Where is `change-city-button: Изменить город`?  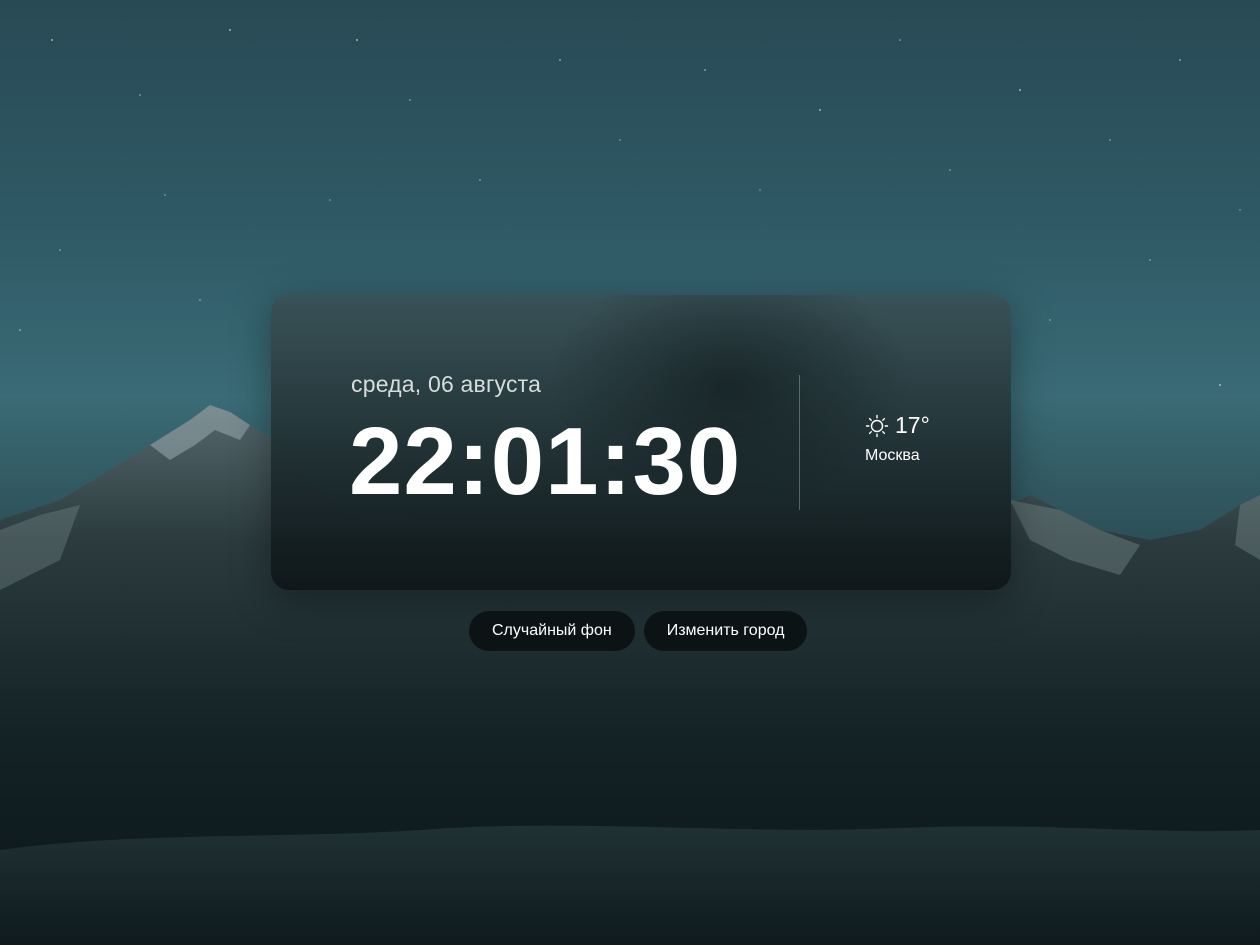 change-city-button: Изменить город is located at coordinates (725, 631).